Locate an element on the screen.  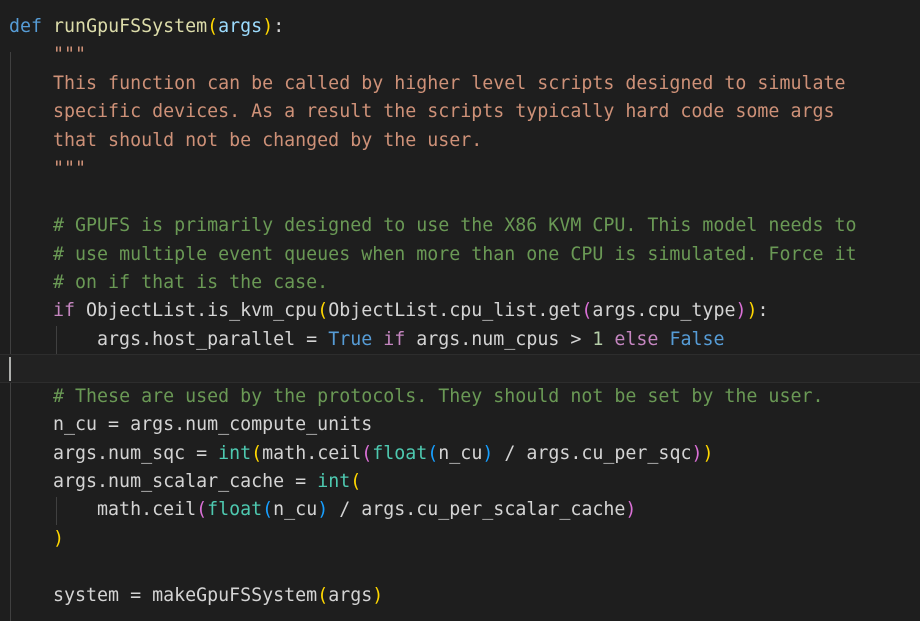
code-token: n_cu = args.num_compute_units is located at coordinates (191, 425).